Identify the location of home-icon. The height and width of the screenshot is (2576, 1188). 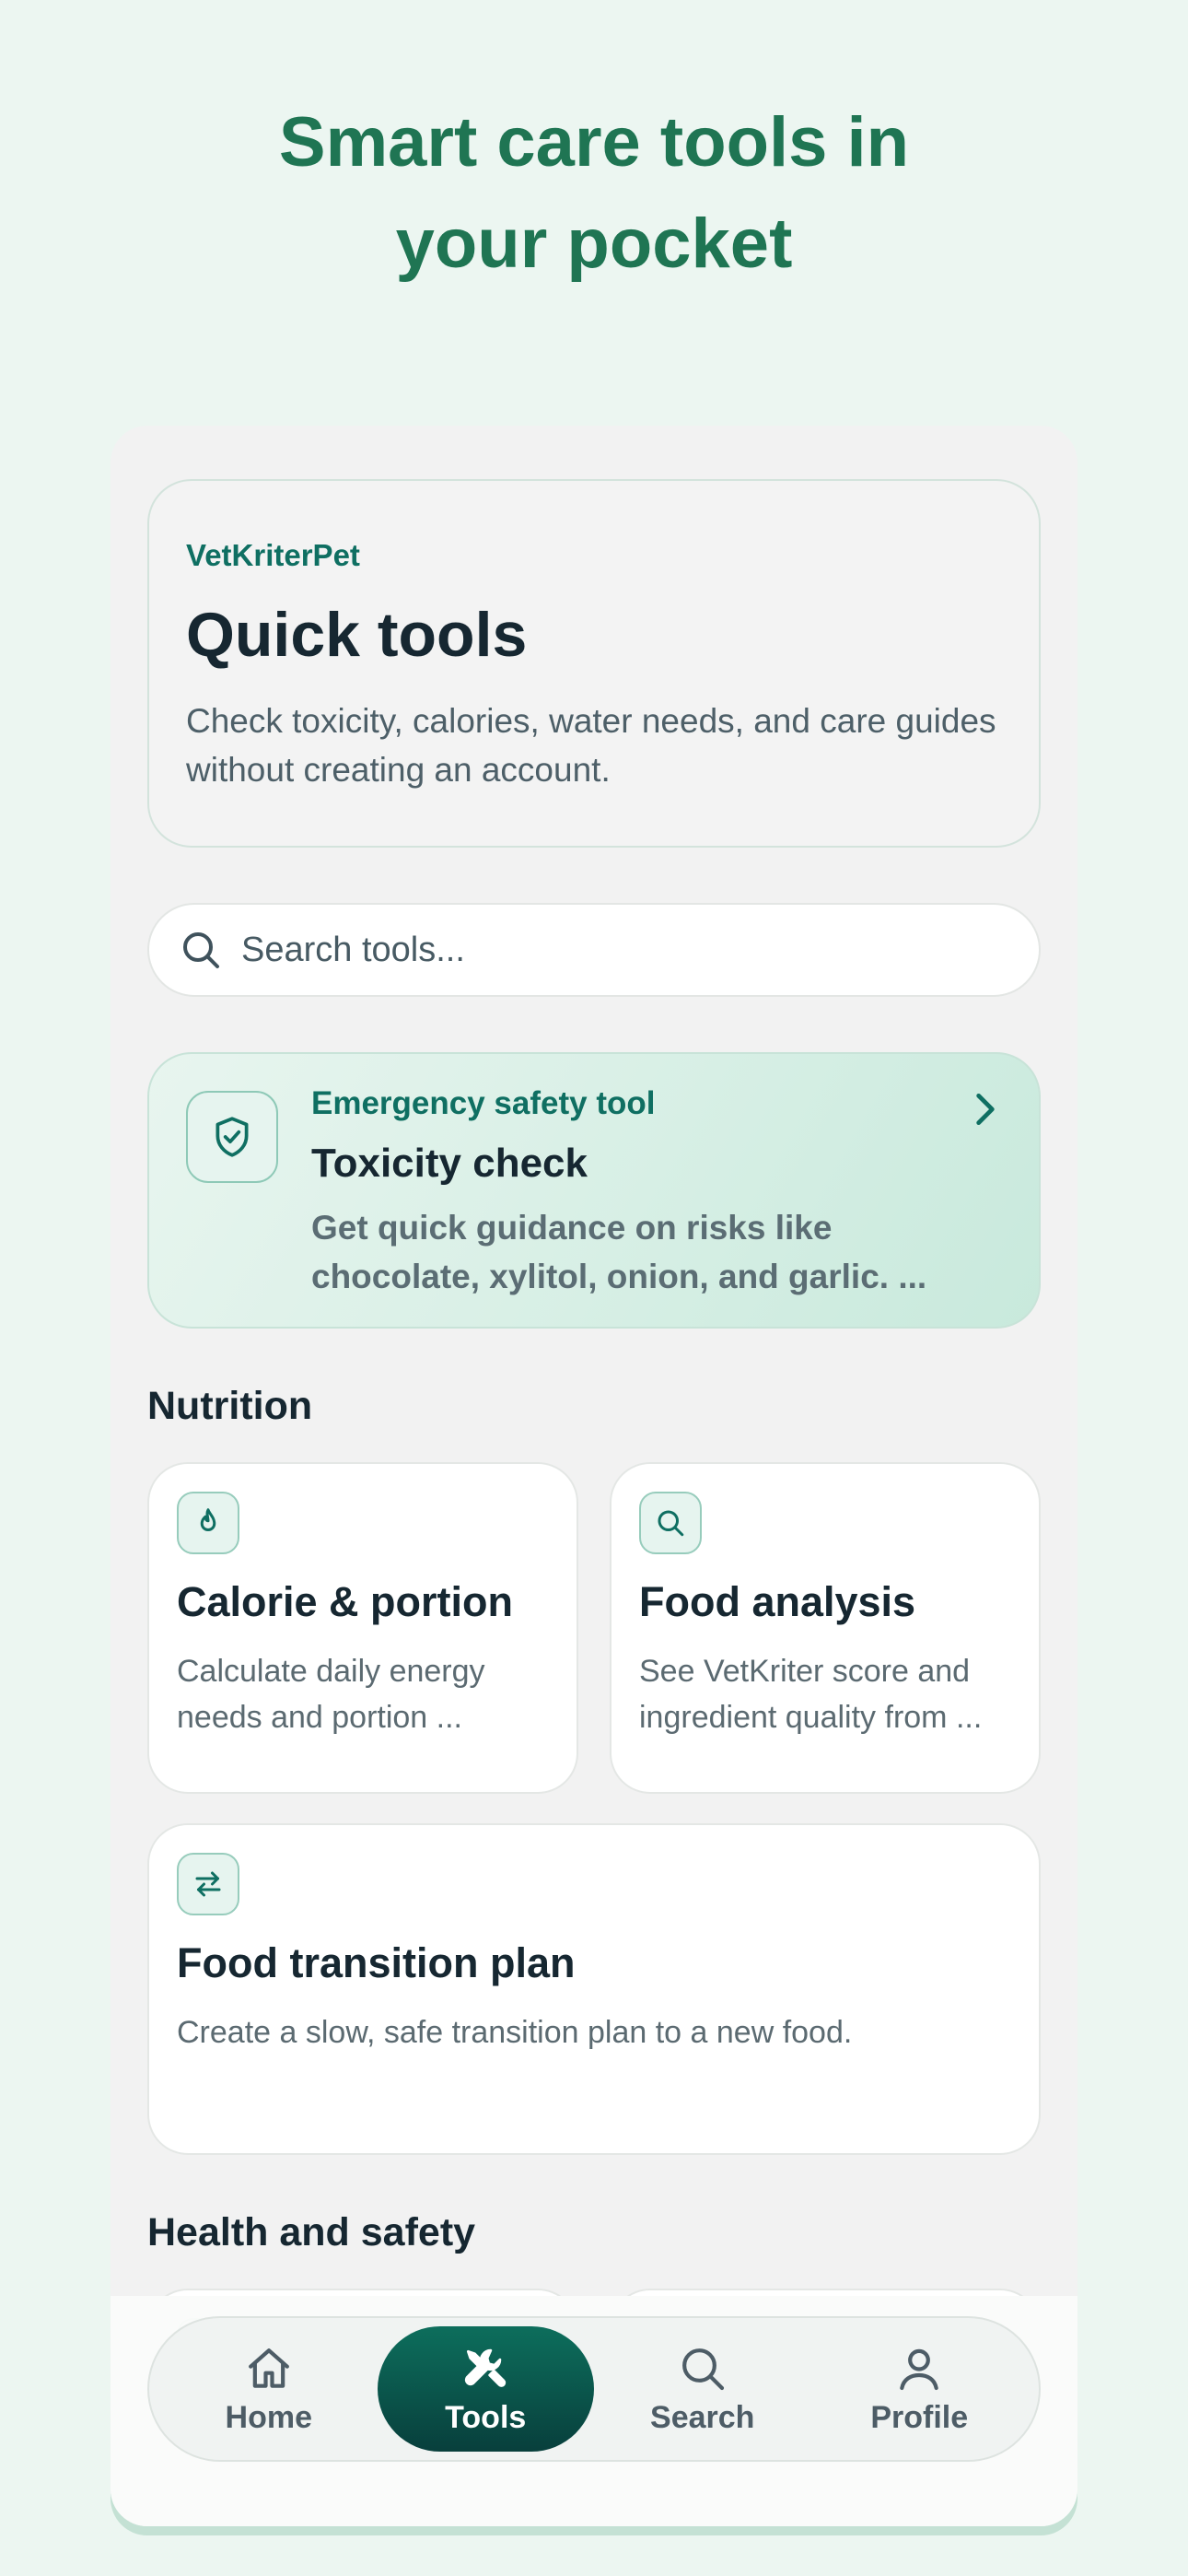
(268, 2368).